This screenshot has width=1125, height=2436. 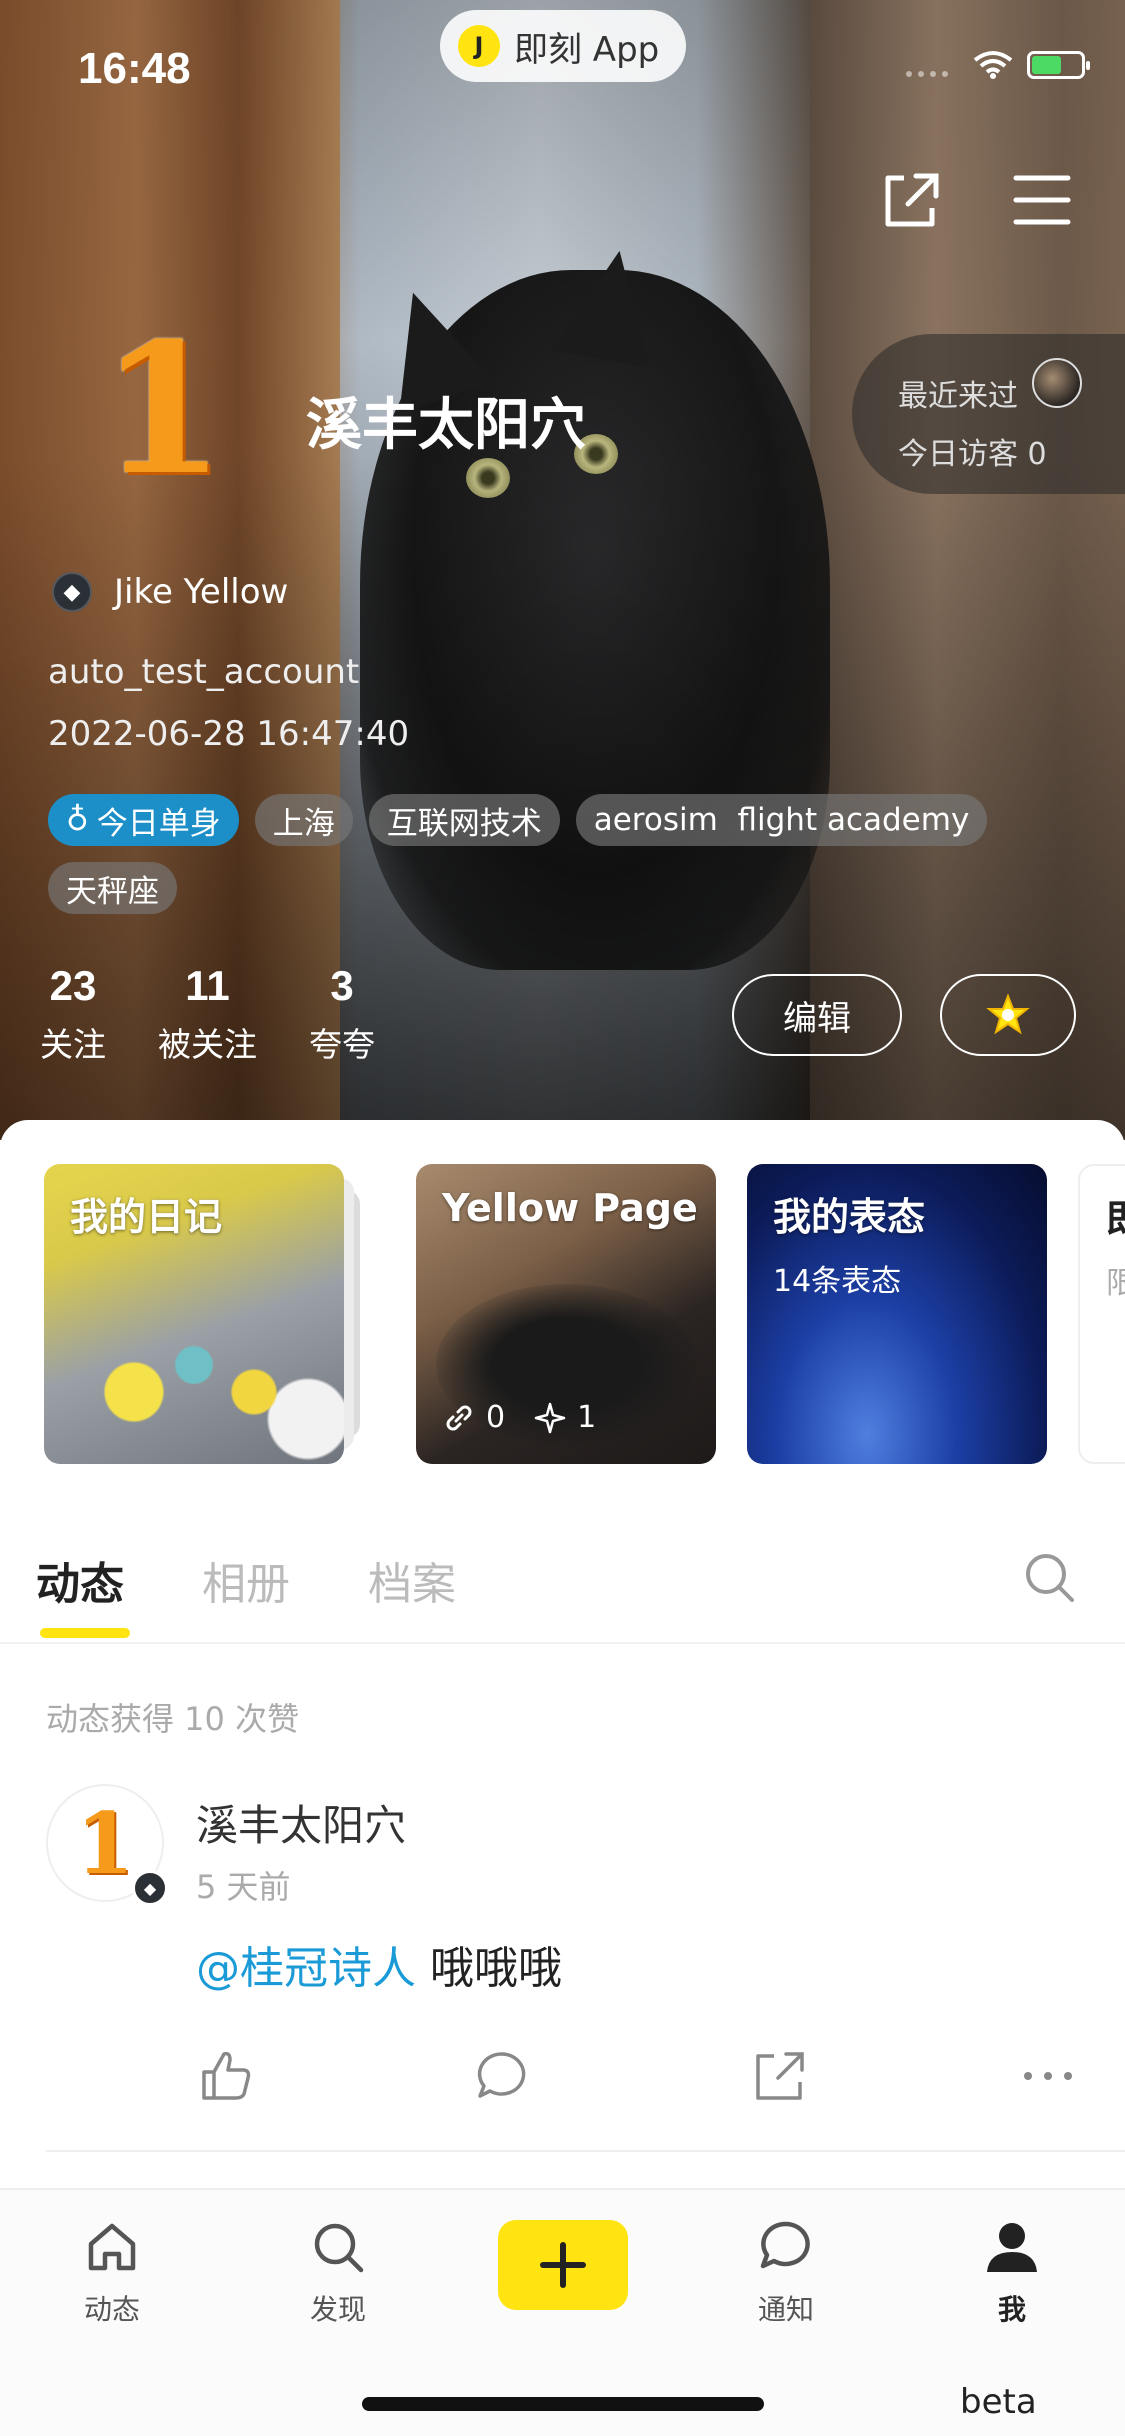 I want to click on today-visitor-count: 今日访客 0, so click(x=972, y=454).